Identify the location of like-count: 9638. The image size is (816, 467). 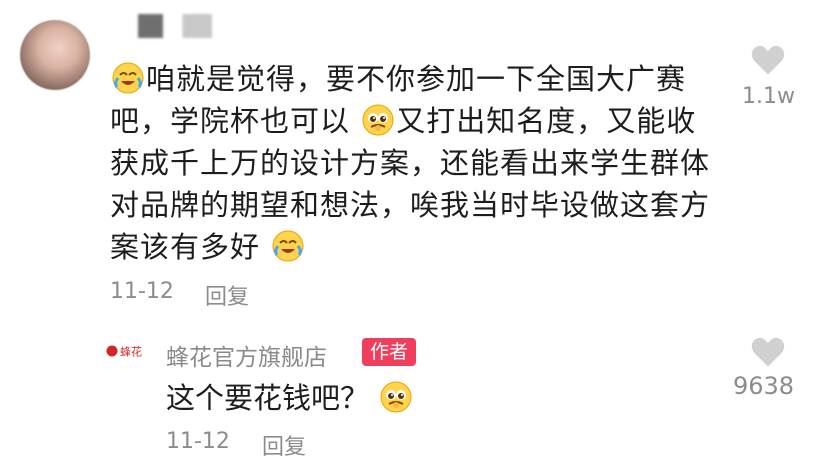
(764, 386).